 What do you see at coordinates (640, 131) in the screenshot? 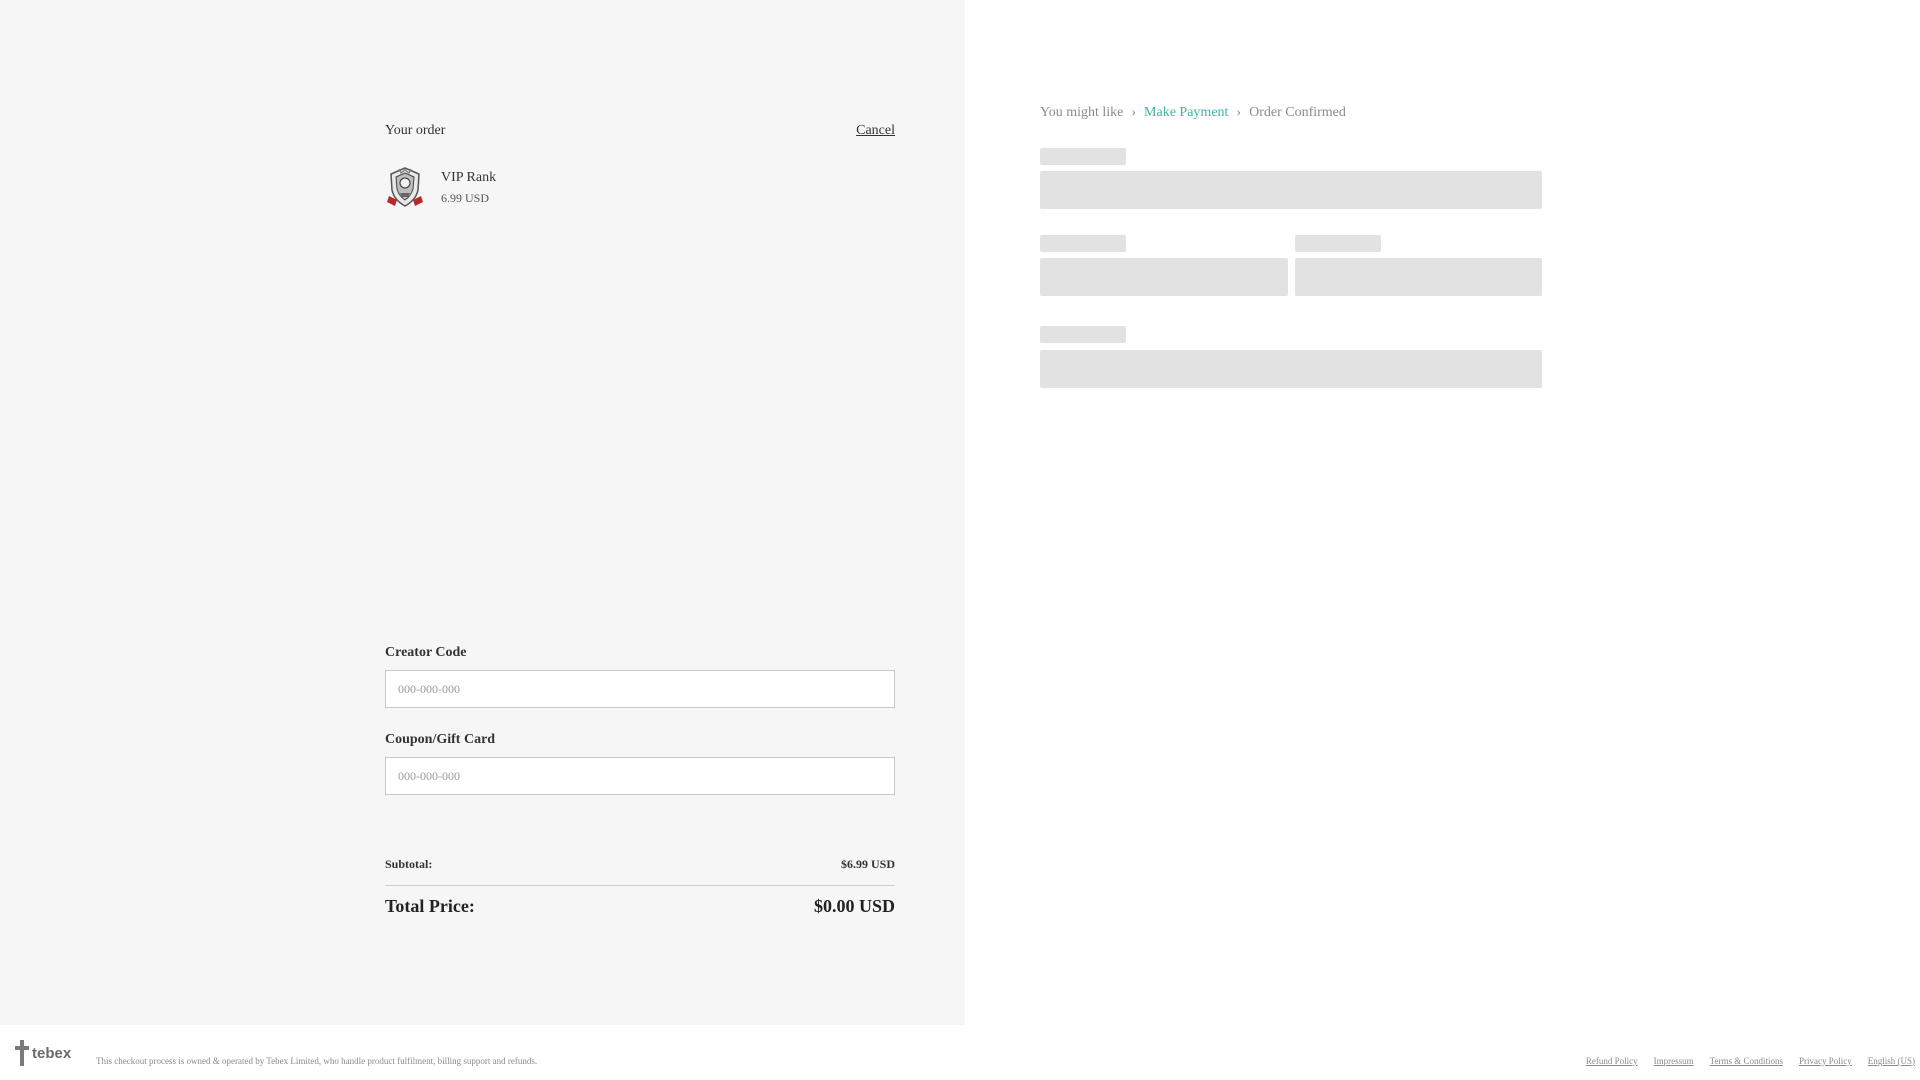
I see `order-header: Your order Cancel` at bounding box center [640, 131].